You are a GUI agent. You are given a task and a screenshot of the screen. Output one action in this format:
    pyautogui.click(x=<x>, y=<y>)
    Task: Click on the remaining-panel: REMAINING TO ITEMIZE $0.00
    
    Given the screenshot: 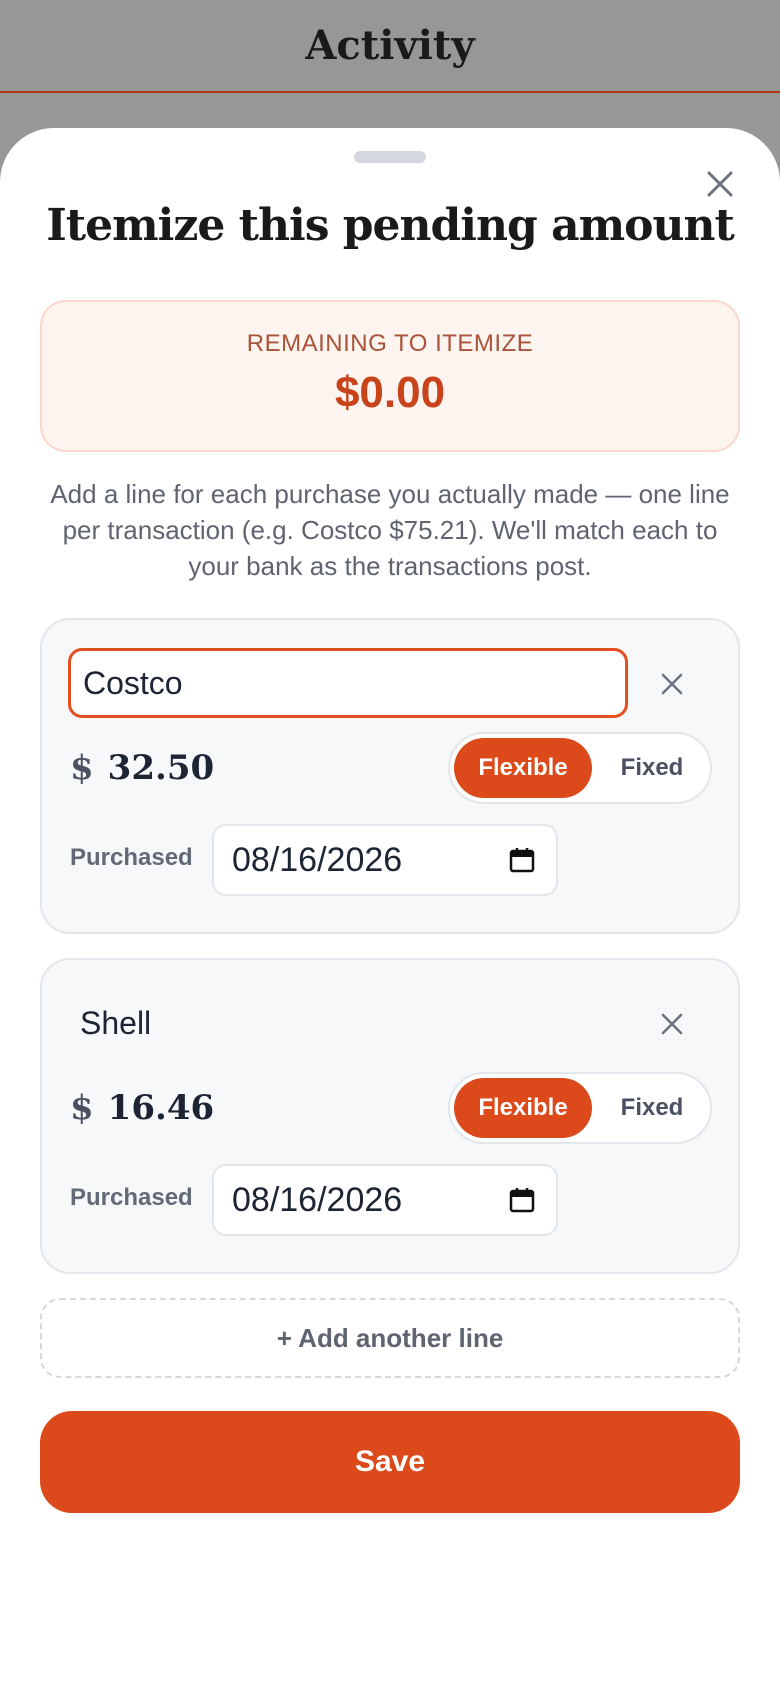 What is the action you would take?
    pyautogui.click(x=390, y=376)
    